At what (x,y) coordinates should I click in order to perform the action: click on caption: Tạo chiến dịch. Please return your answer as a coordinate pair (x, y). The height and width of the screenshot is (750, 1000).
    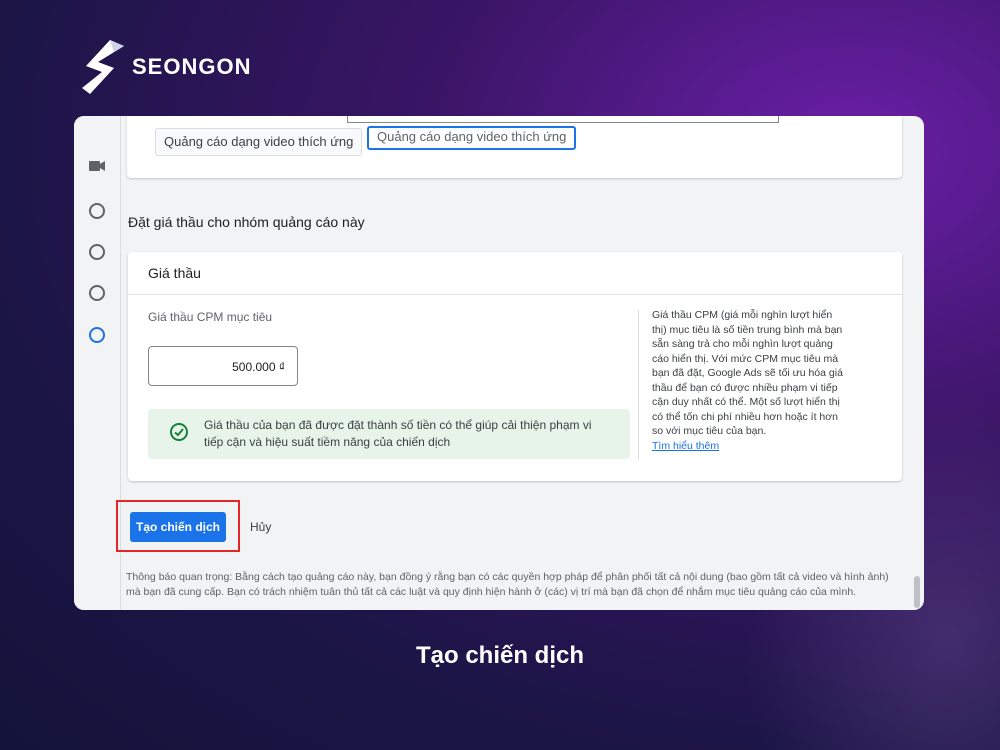
    Looking at the image, I should click on (500, 655).